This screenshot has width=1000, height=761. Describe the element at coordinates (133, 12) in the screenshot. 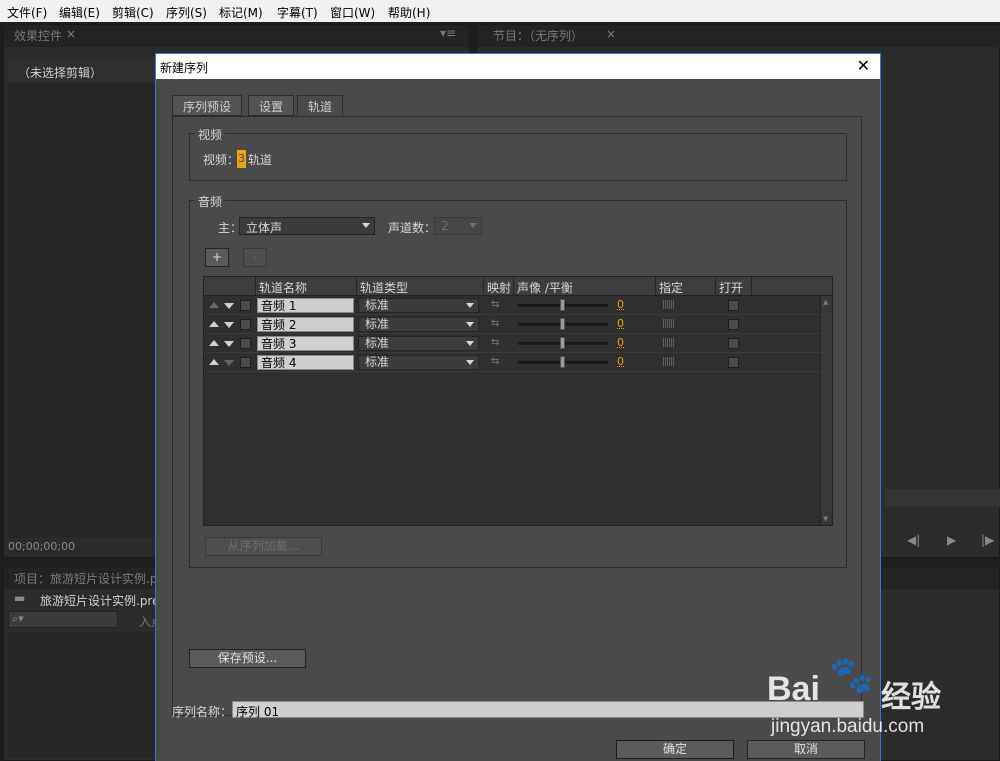

I see `menu-clip: 剪辑(C)` at that location.